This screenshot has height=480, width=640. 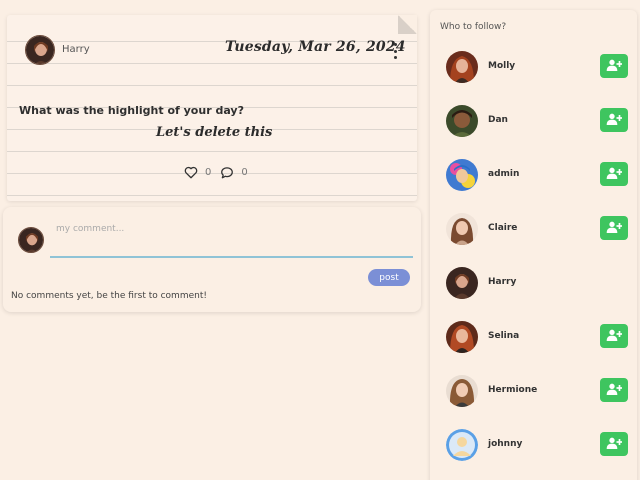 What do you see at coordinates (191, 172) in the screenshot?
I see `heart-icon` at bounding box center [191, 172].